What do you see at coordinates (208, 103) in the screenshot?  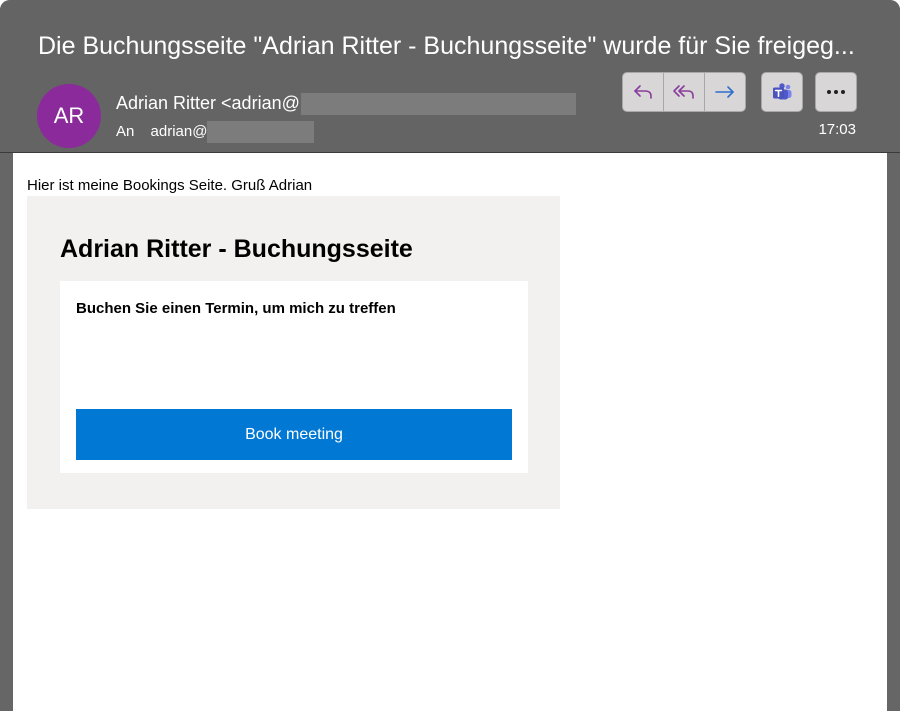 I see `sender-name: Adrian Ritter <adrian@` at bounding box center [208, 103].